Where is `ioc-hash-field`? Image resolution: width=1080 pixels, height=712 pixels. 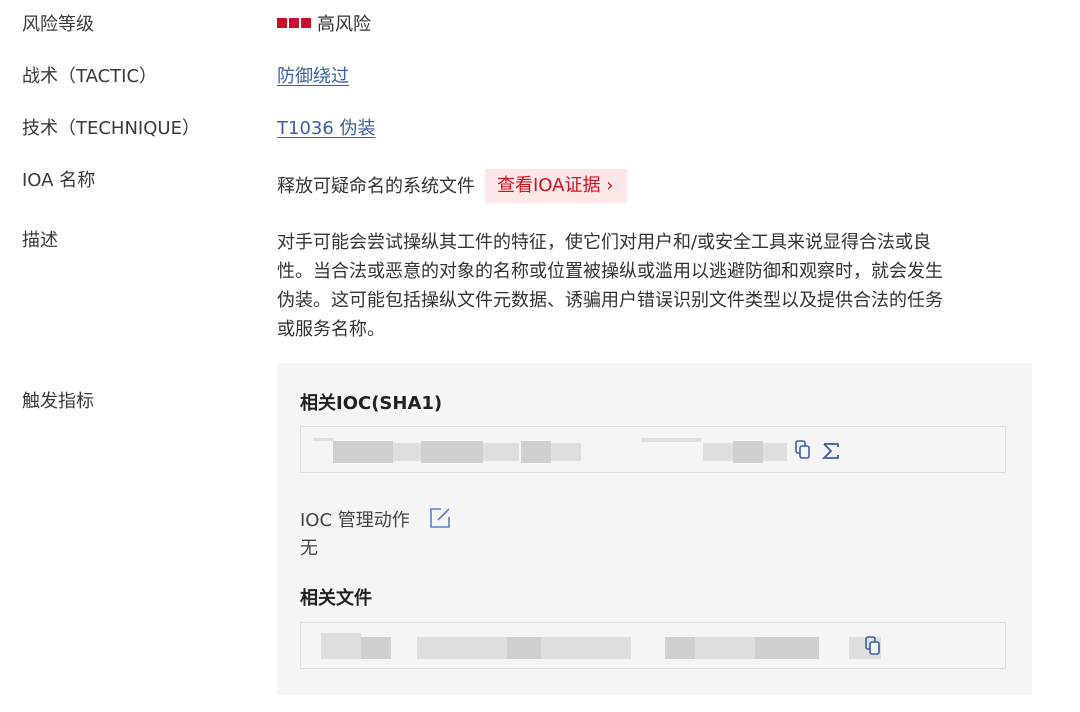
ioc-hash-field is located at coordinates (653, 449).